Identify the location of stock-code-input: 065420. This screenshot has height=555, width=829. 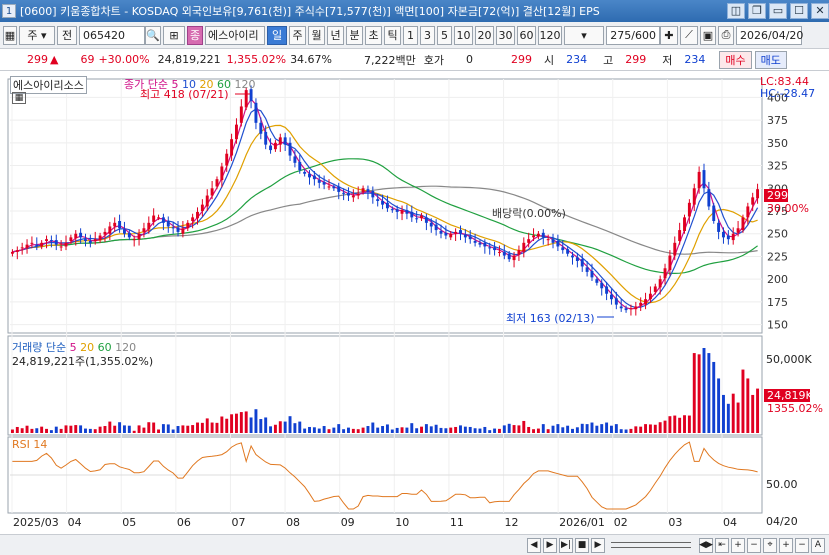
(112, 35).